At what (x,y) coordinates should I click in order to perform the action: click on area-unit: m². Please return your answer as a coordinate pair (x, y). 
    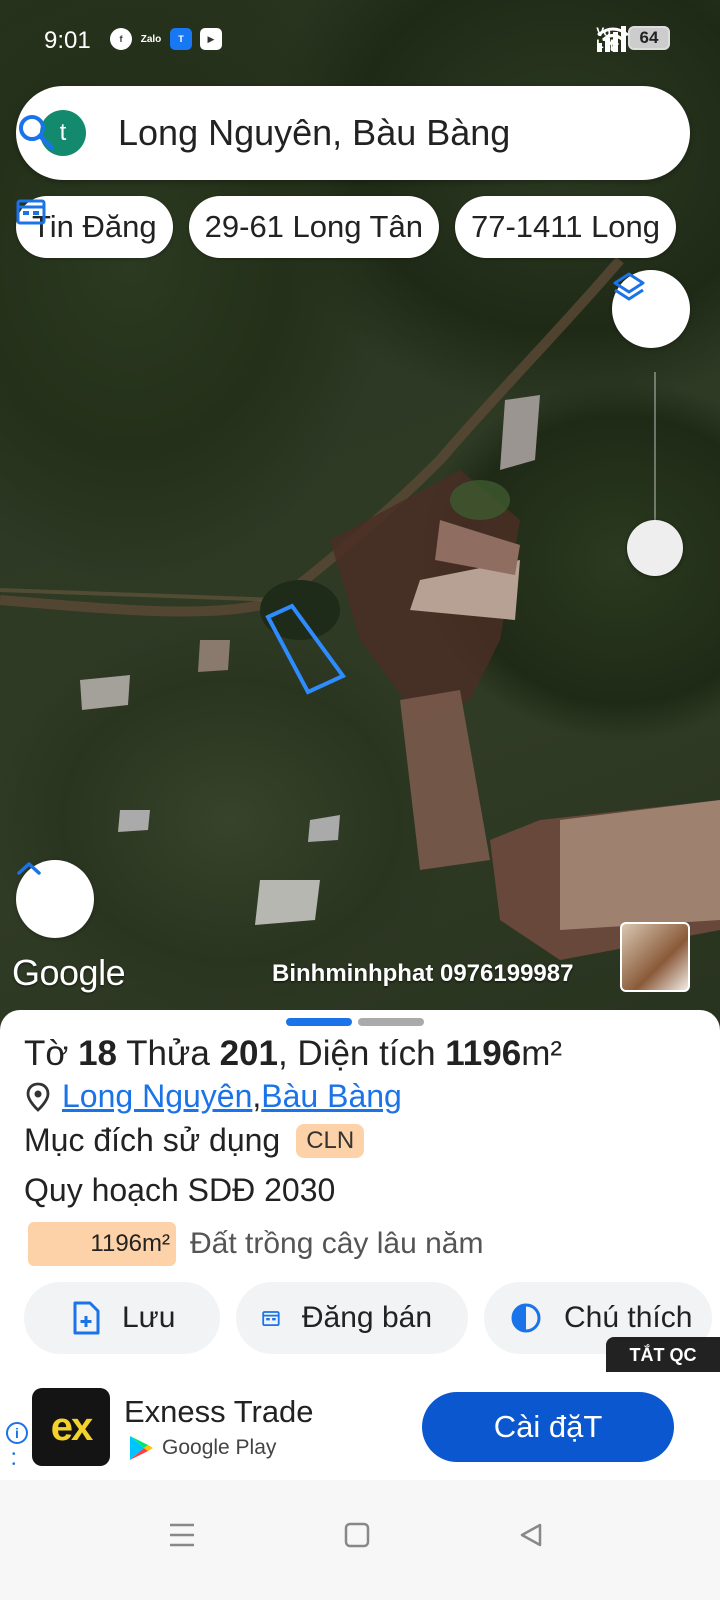
    Looking at the image, I should click on (542, 1053).